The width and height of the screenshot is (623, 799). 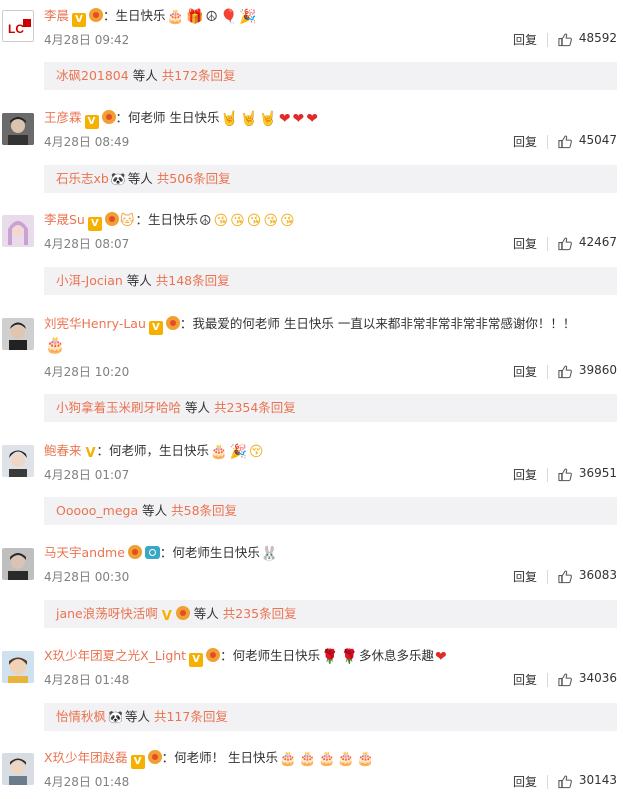 What do you see at coordinates (153, 450) in the screenshot?
I see `comment-text: ：何老师，生日快乐` at bounding box center [153, 450].